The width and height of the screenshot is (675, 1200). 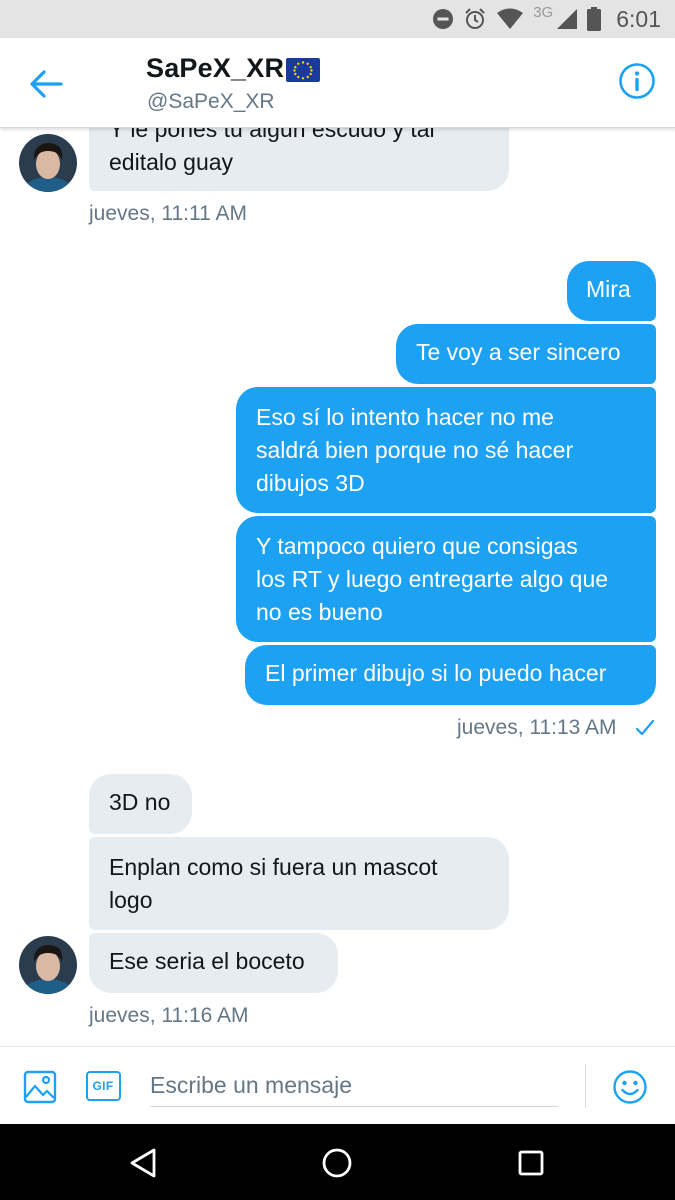 I want to click on message-text-line: editalo guay, so click(x=171, y=162).